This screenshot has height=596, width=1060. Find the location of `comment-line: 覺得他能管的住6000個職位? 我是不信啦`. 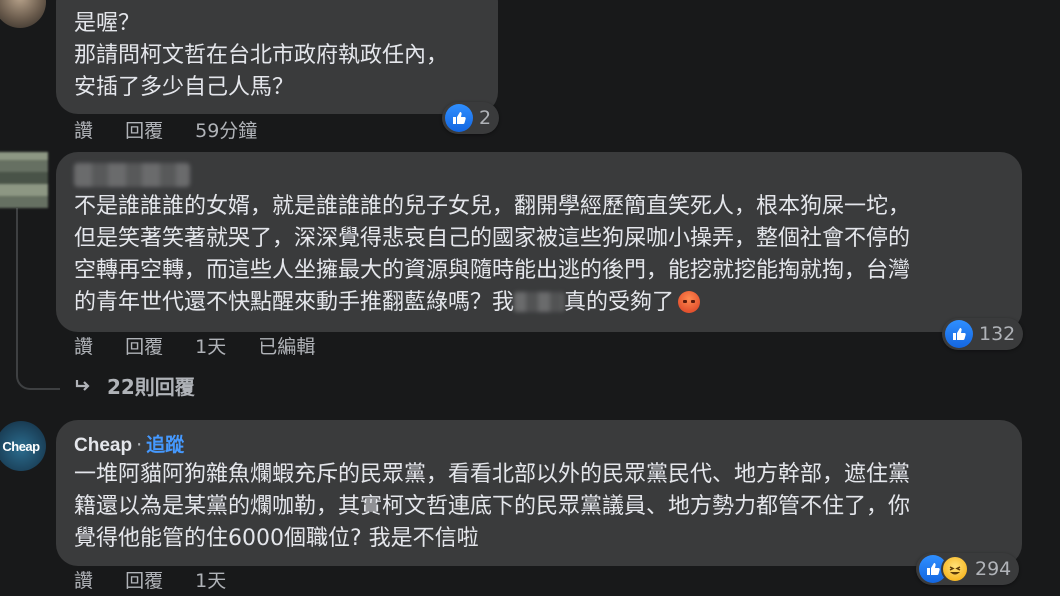

comment-line: 覺得他能管的住6000個職位? 我是不信啦 is located at coordinates (276, 538).